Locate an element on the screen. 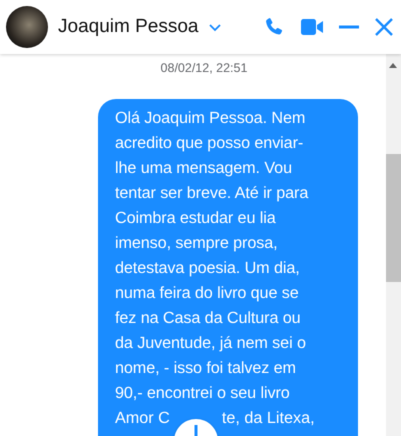 The image size is (401, 436). minimize-icon is located at coordinates (349, 27).